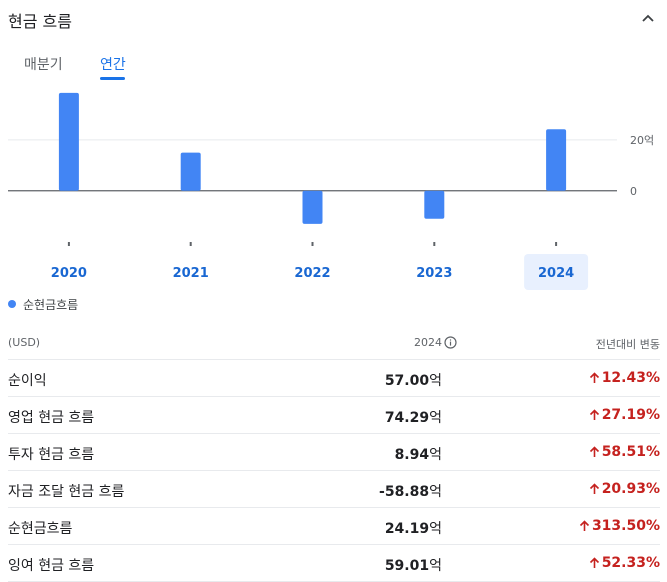 The height and width of the screenshot is (582, 667). Describe the element at coordinates (407, 529) in the screenshot. I see `row-value-number: 24.19` at that location.